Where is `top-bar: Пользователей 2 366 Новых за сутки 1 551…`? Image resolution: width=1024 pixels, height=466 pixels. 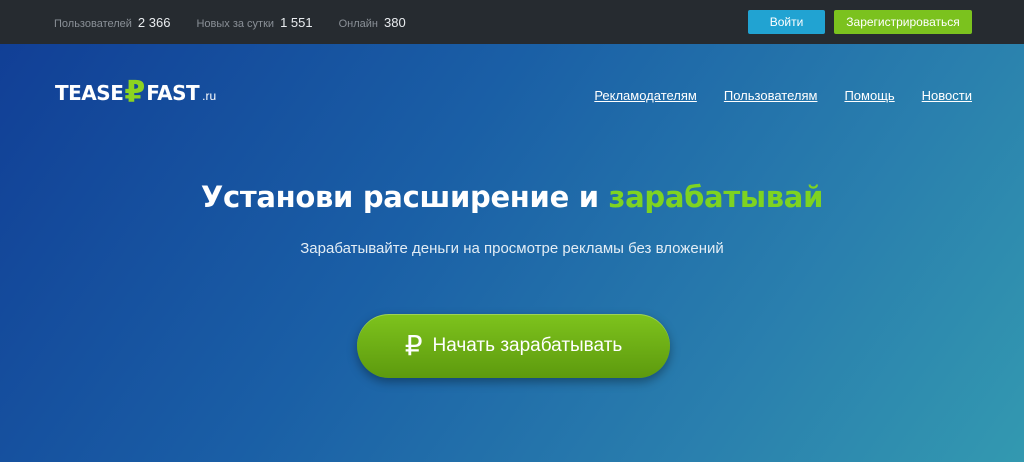 top-bar: Пользователей 2 366 Новых за сутки 1 551… is located at coordinates (512, 22).